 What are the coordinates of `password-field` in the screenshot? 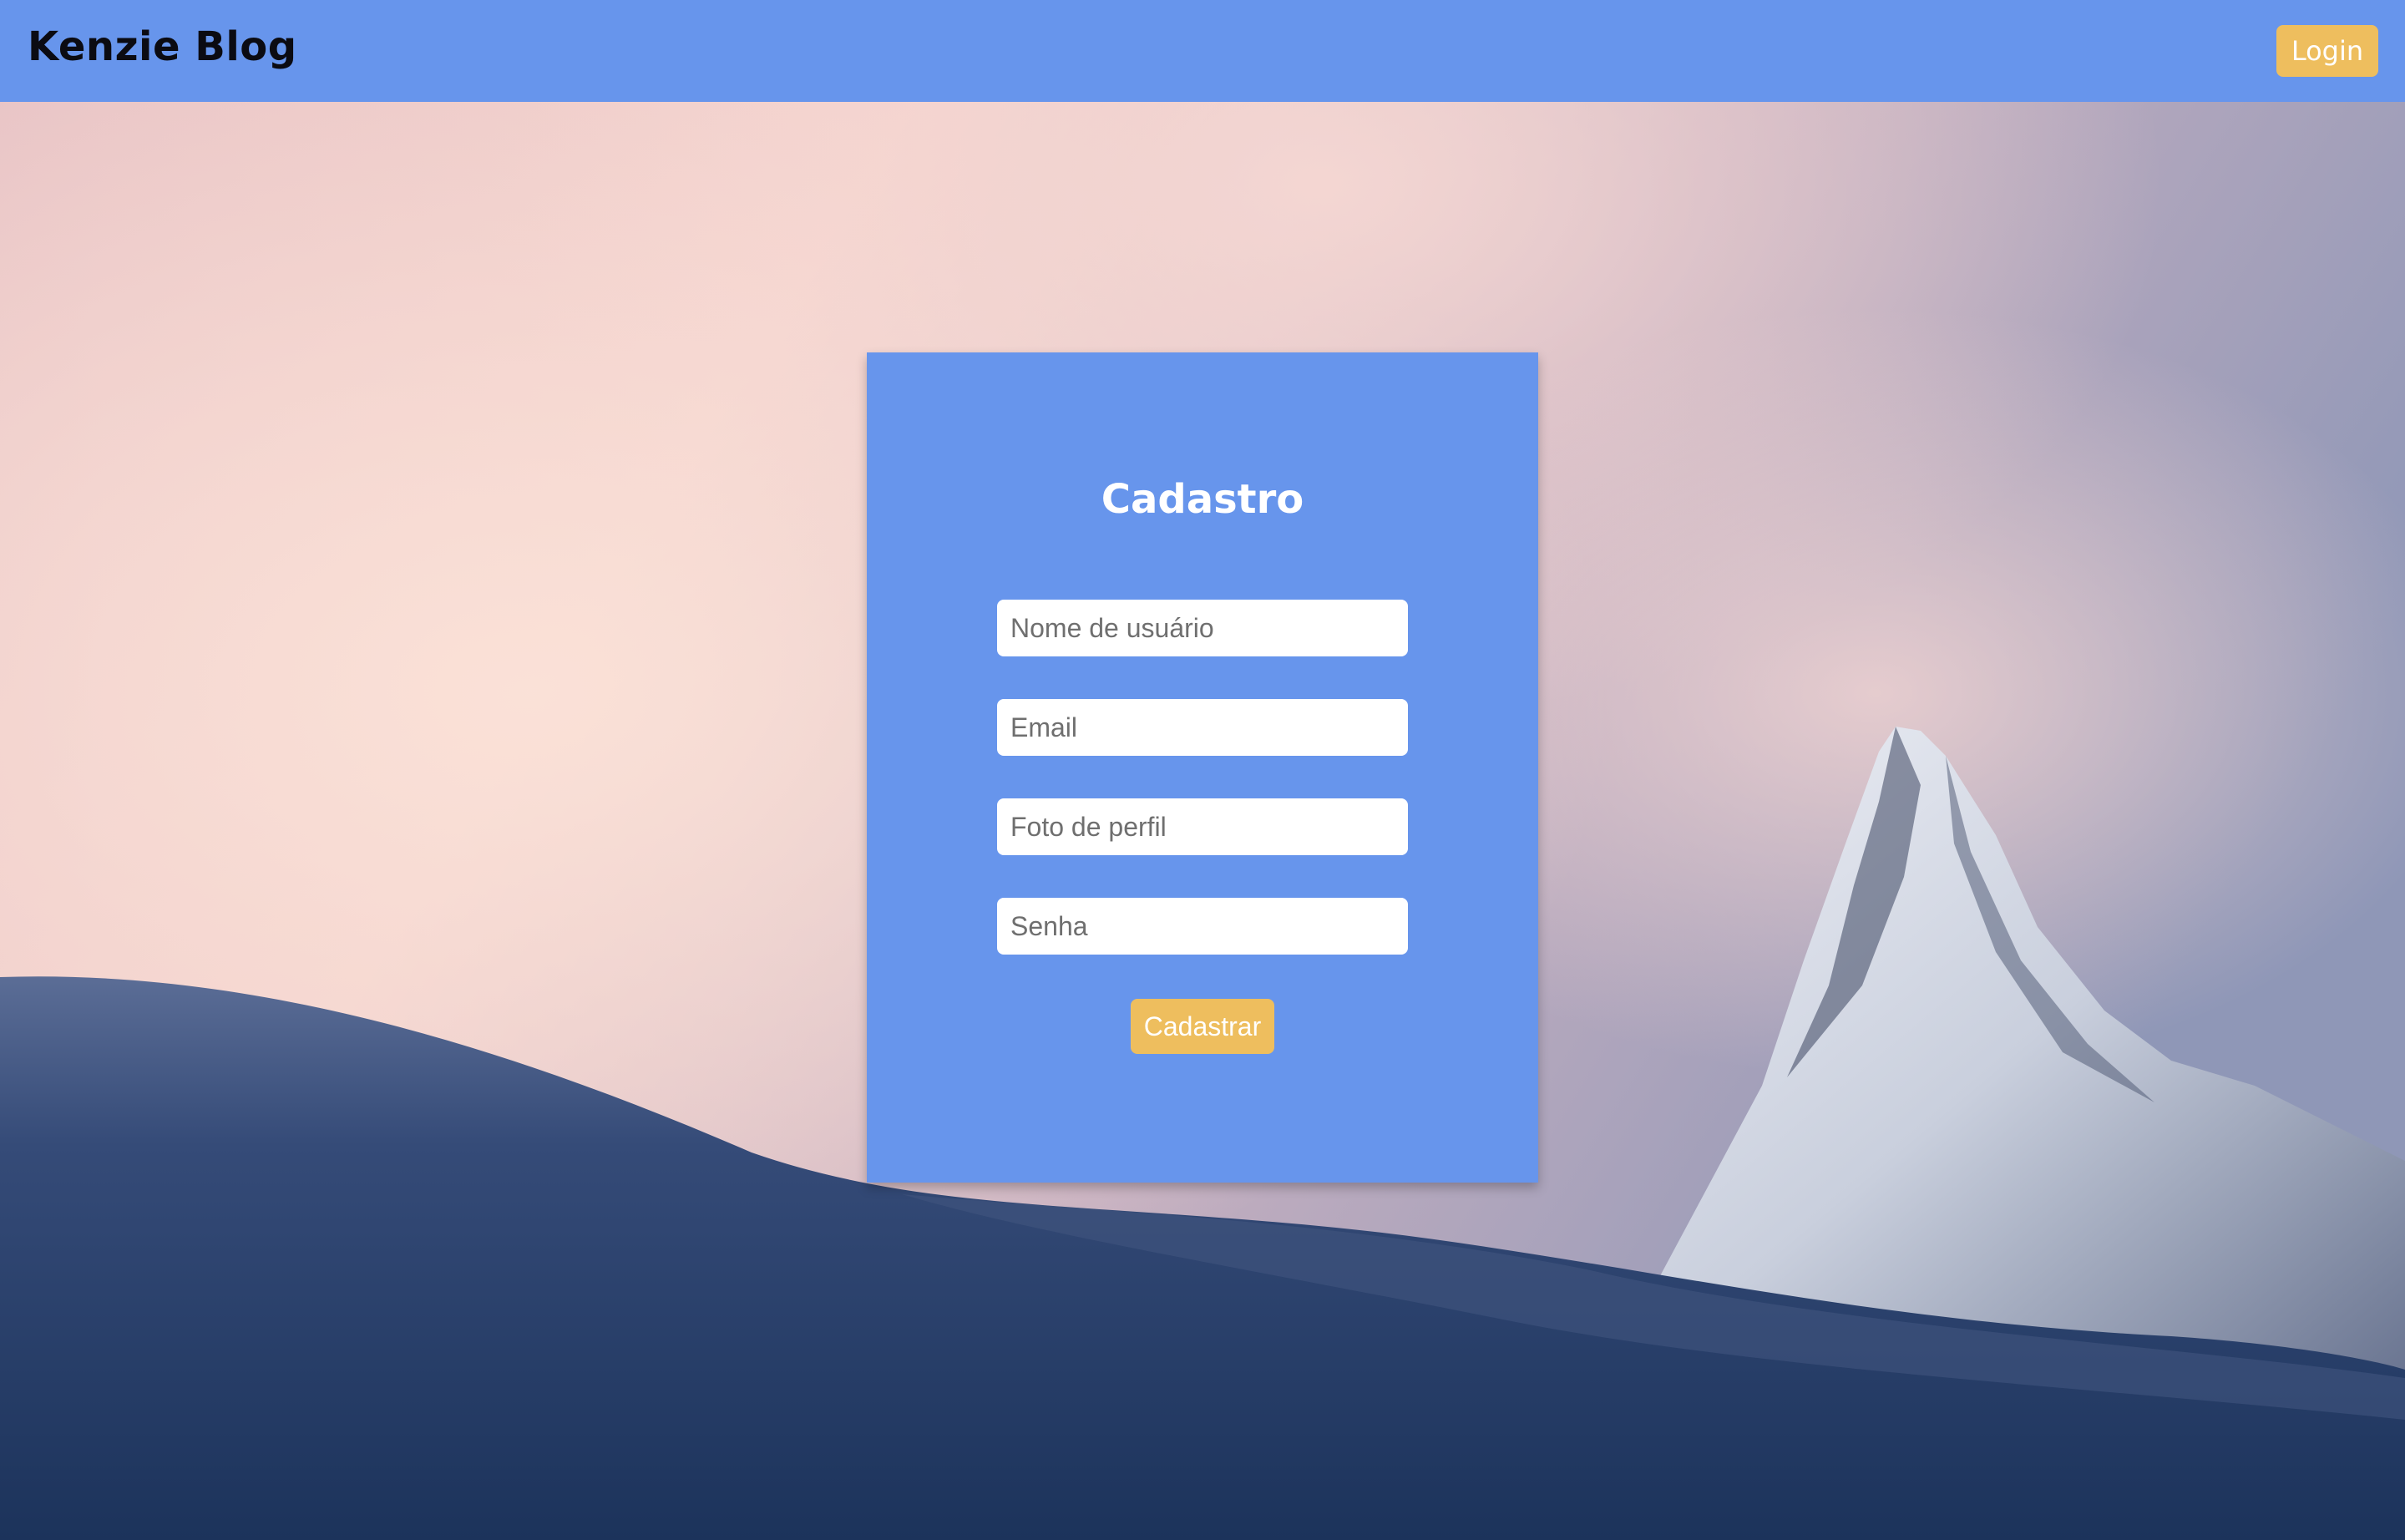 It's located at (1202, 926).